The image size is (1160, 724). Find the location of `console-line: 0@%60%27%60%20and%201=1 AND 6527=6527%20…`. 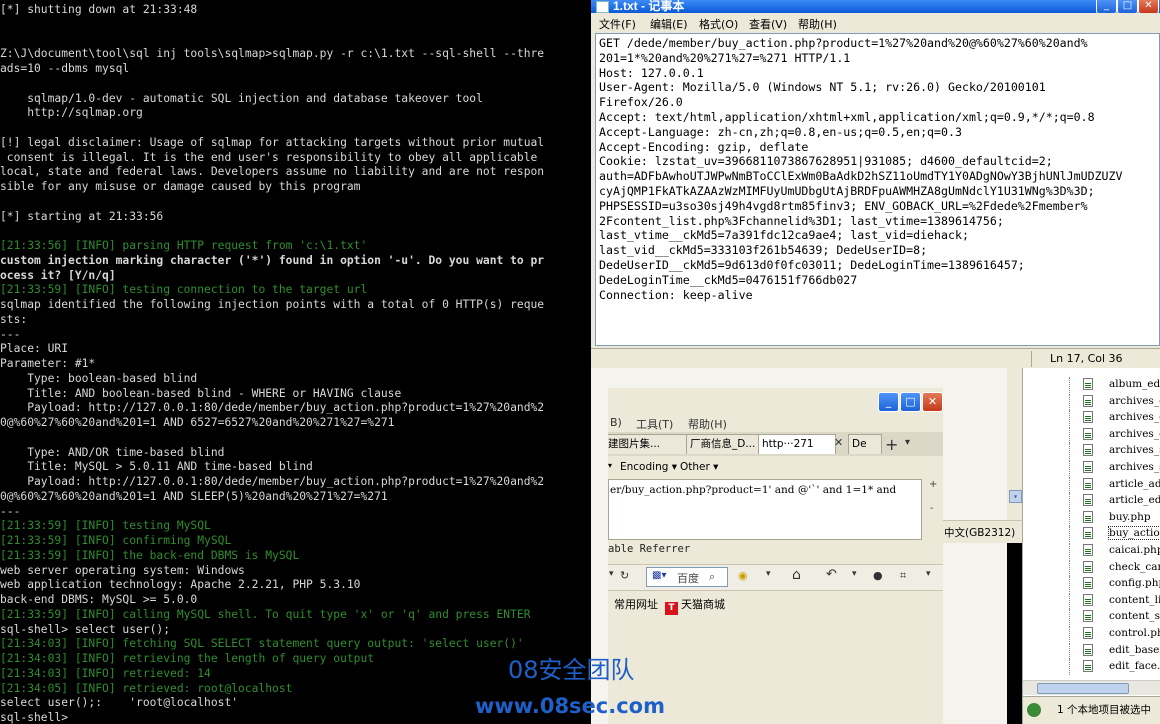

console-line: 0@%60%27%60%20and%201=1 AND 6527=6527%20… is located at coordinates (197, 422).